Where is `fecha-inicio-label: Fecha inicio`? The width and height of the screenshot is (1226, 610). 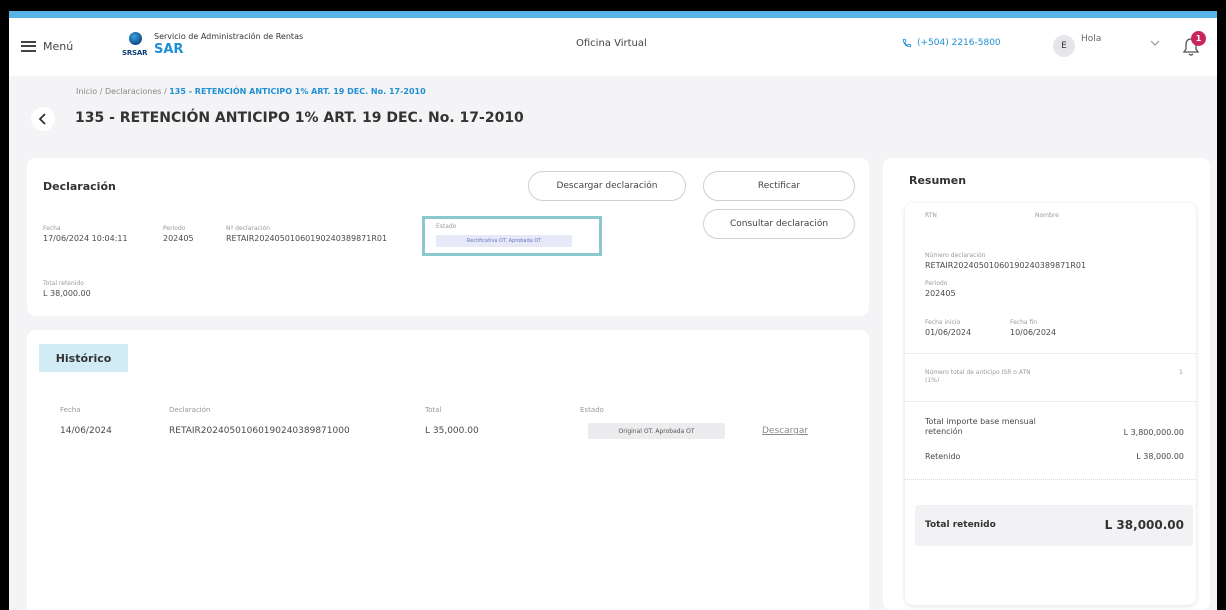 fecha-inicio-label: Fecha inicio is located at coordinates (943, 322).